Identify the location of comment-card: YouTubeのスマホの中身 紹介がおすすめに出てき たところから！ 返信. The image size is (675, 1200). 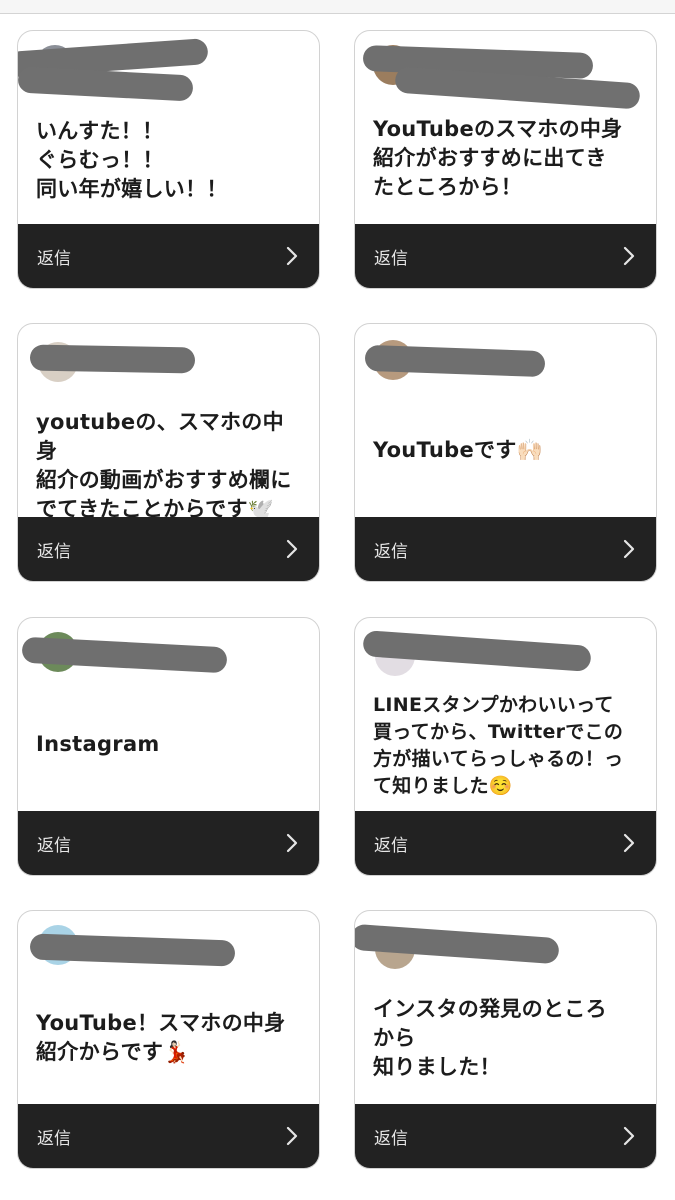
(505, 159).